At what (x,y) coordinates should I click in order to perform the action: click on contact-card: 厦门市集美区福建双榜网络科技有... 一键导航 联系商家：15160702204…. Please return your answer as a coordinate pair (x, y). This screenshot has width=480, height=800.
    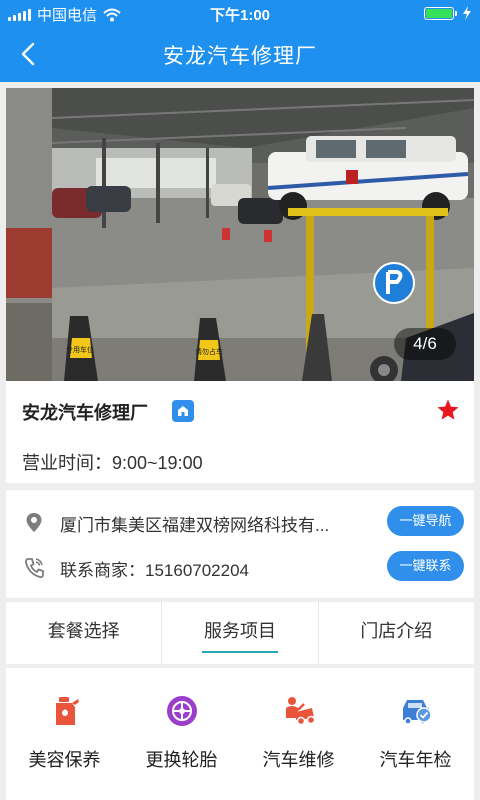
    Looking at the image, I should click on (240, 544).